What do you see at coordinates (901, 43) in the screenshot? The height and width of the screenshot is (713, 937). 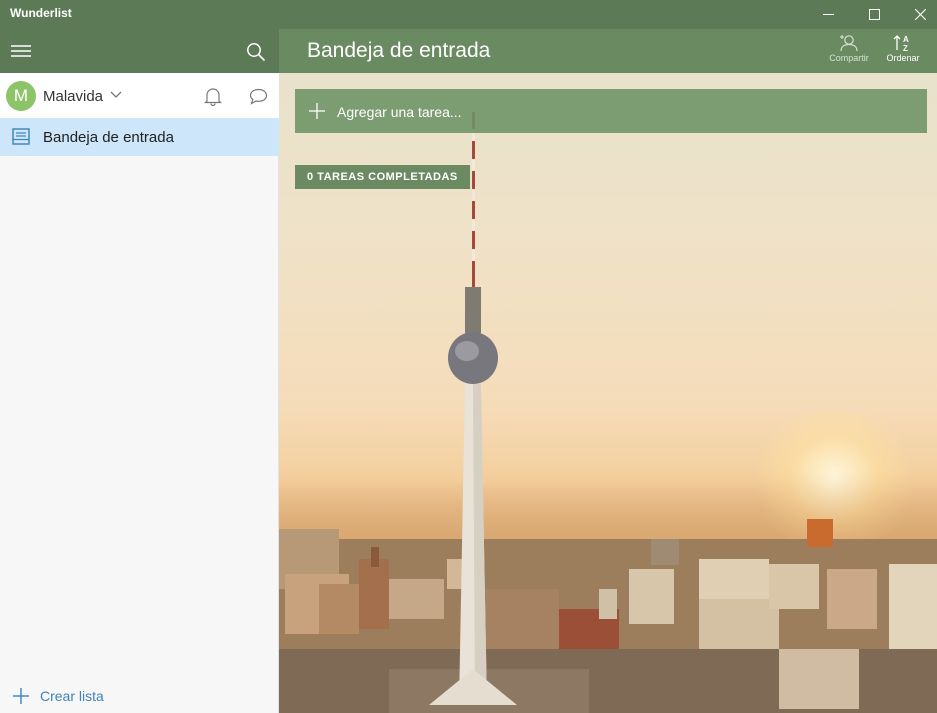 I see `sort-az-icon: A Z` at bounding box center [901, 43].